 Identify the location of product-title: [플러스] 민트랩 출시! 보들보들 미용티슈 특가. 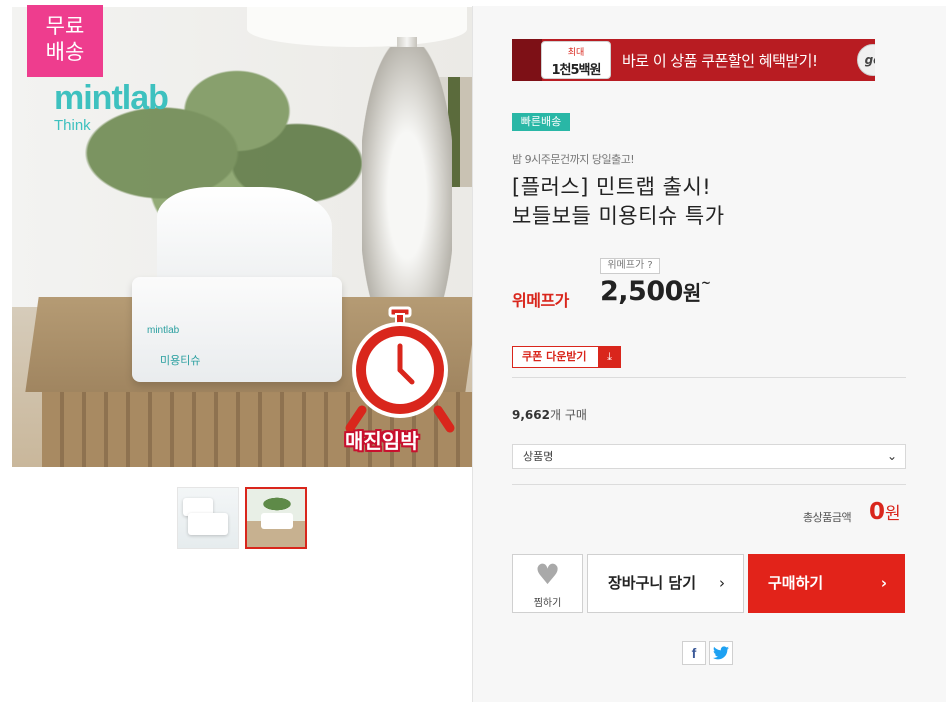
(618, 202).